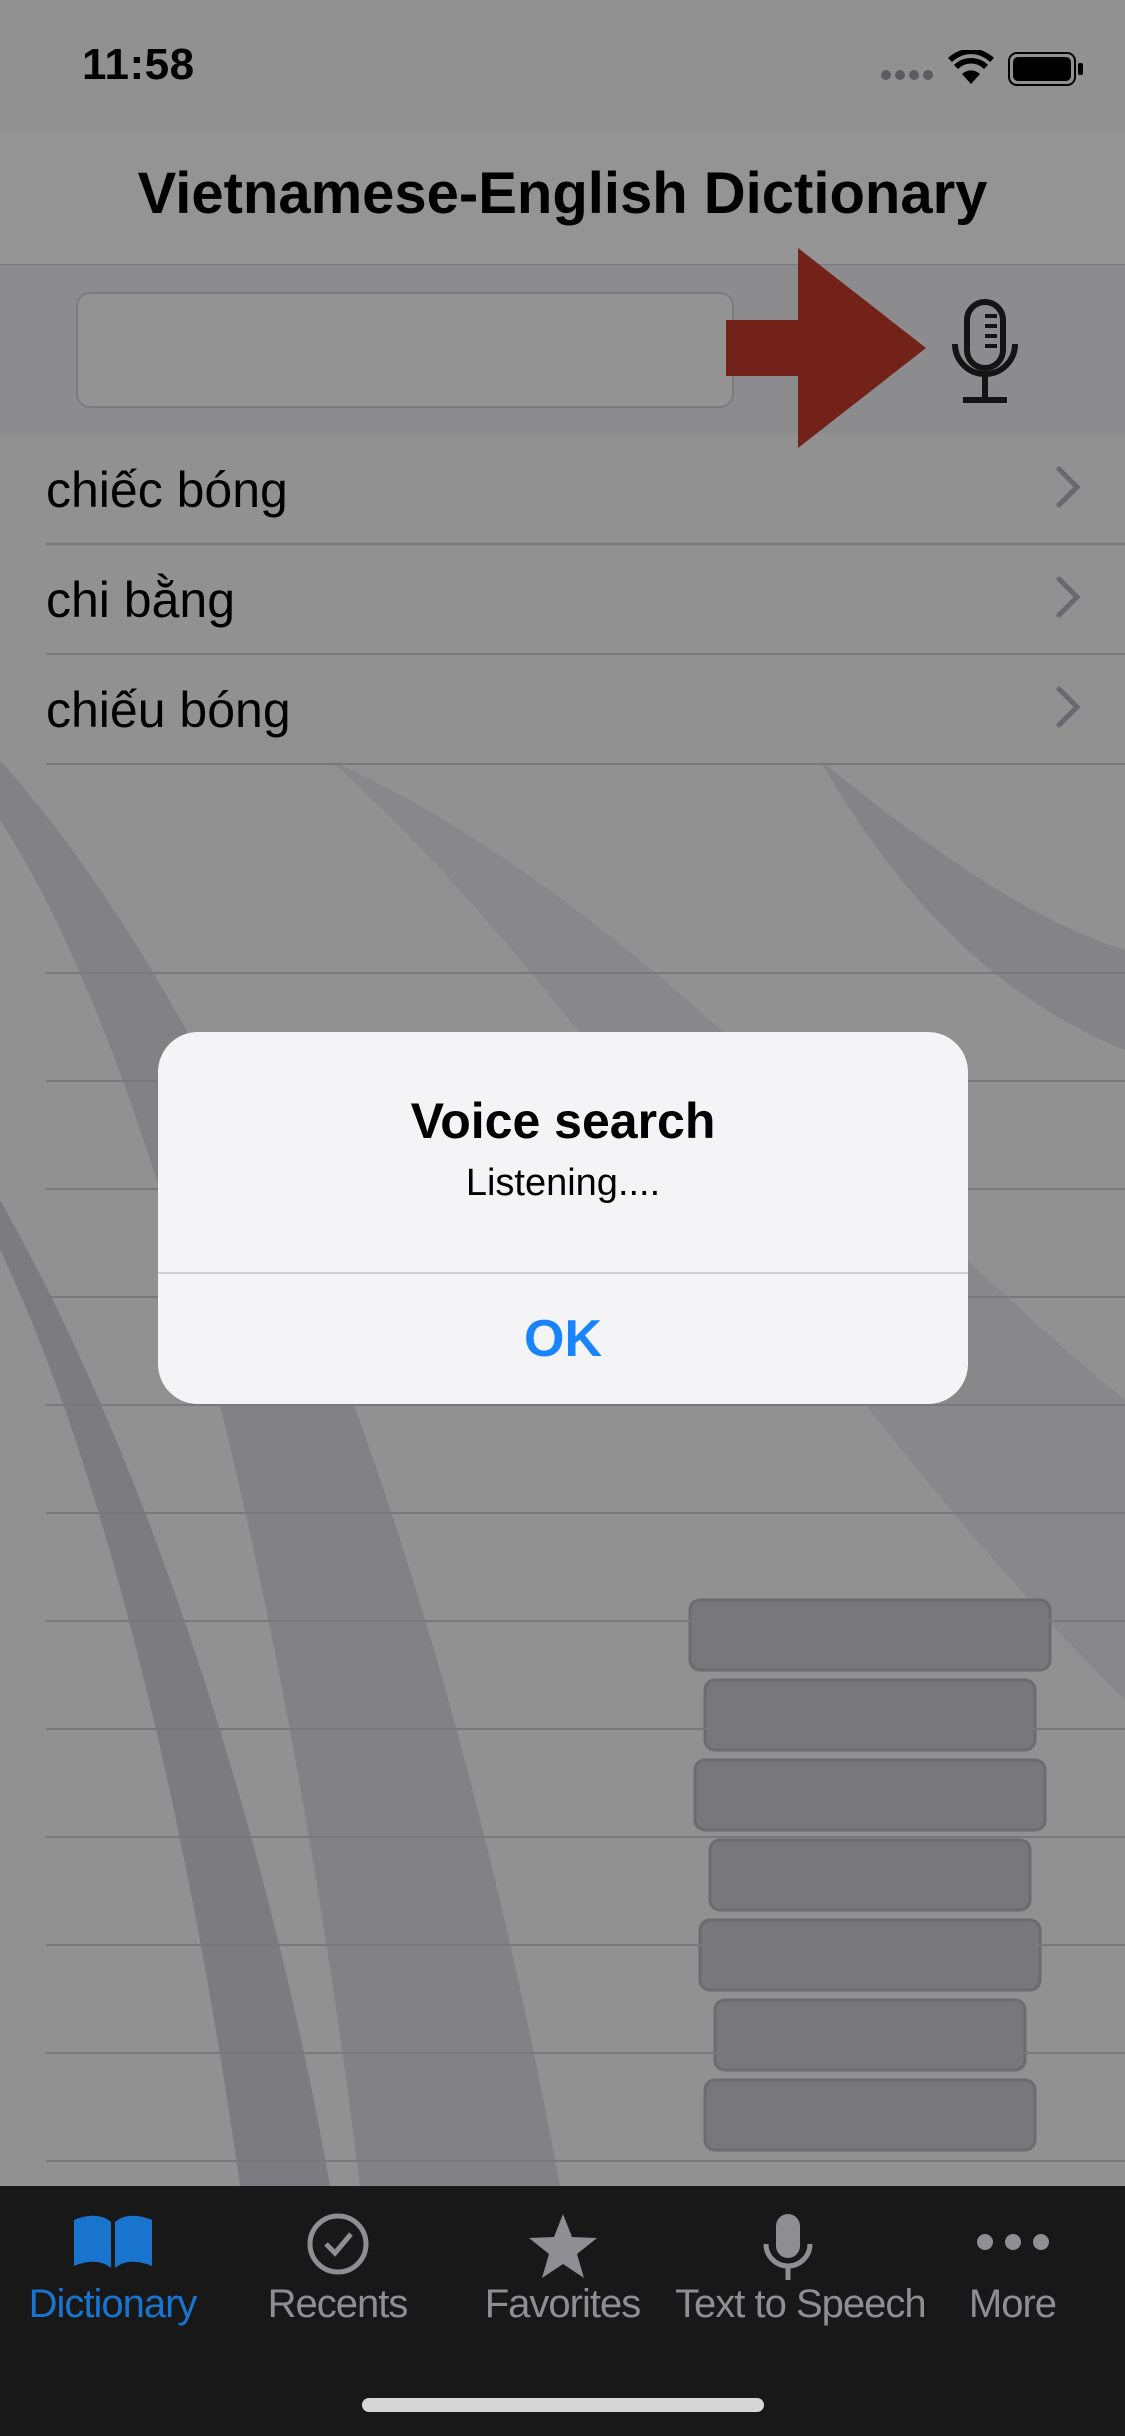 The image size is (1125, 2436). I want to click on tab-text-to-speech: Text to Speech, so click(801, 2266).